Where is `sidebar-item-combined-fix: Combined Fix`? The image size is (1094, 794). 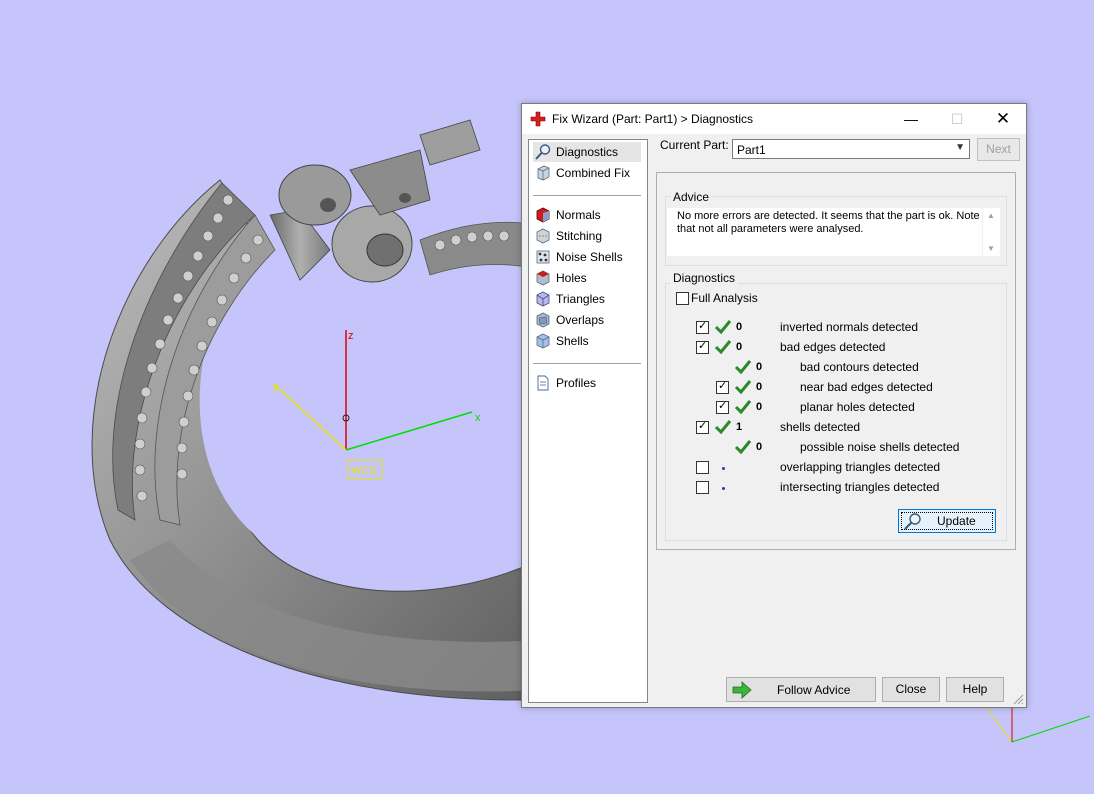
sidebar-item-combined-fix: Combined Fix is located at coordinates (587, 173).